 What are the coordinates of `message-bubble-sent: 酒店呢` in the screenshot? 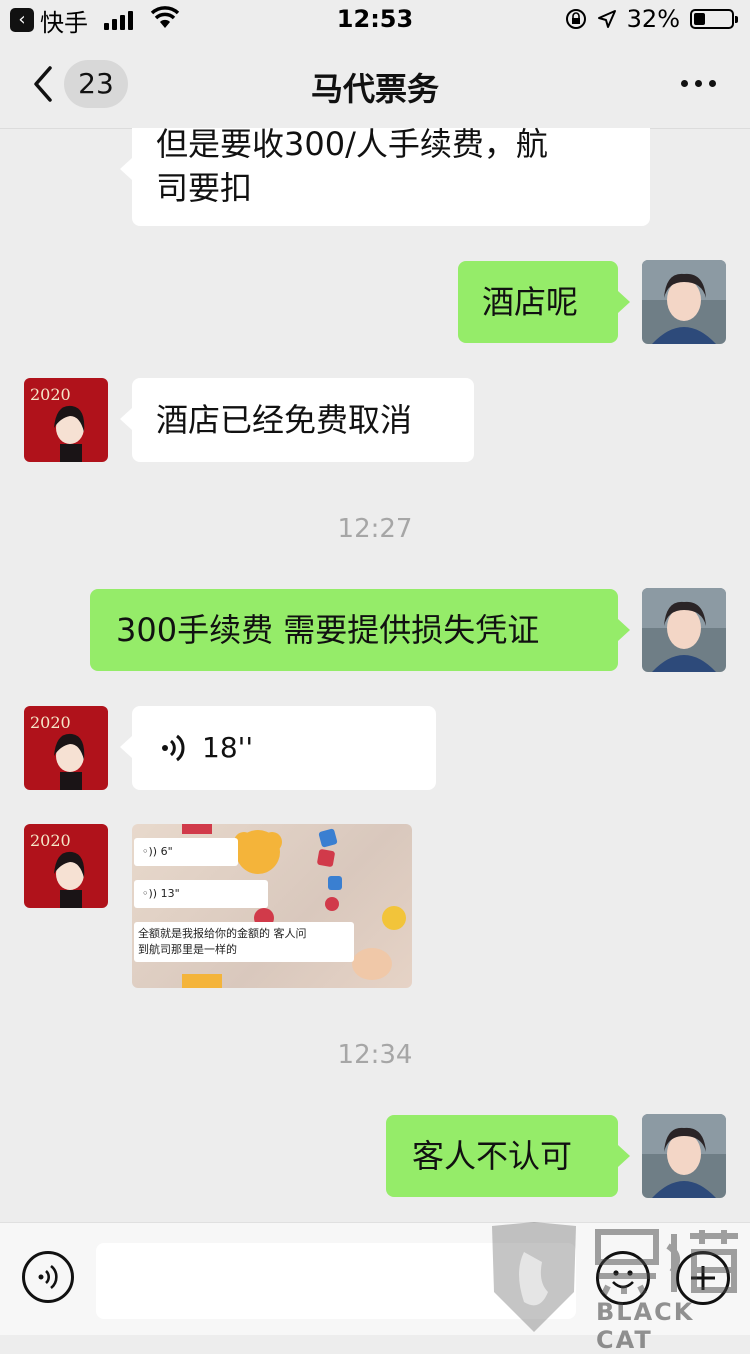 It's located at (544, 302).